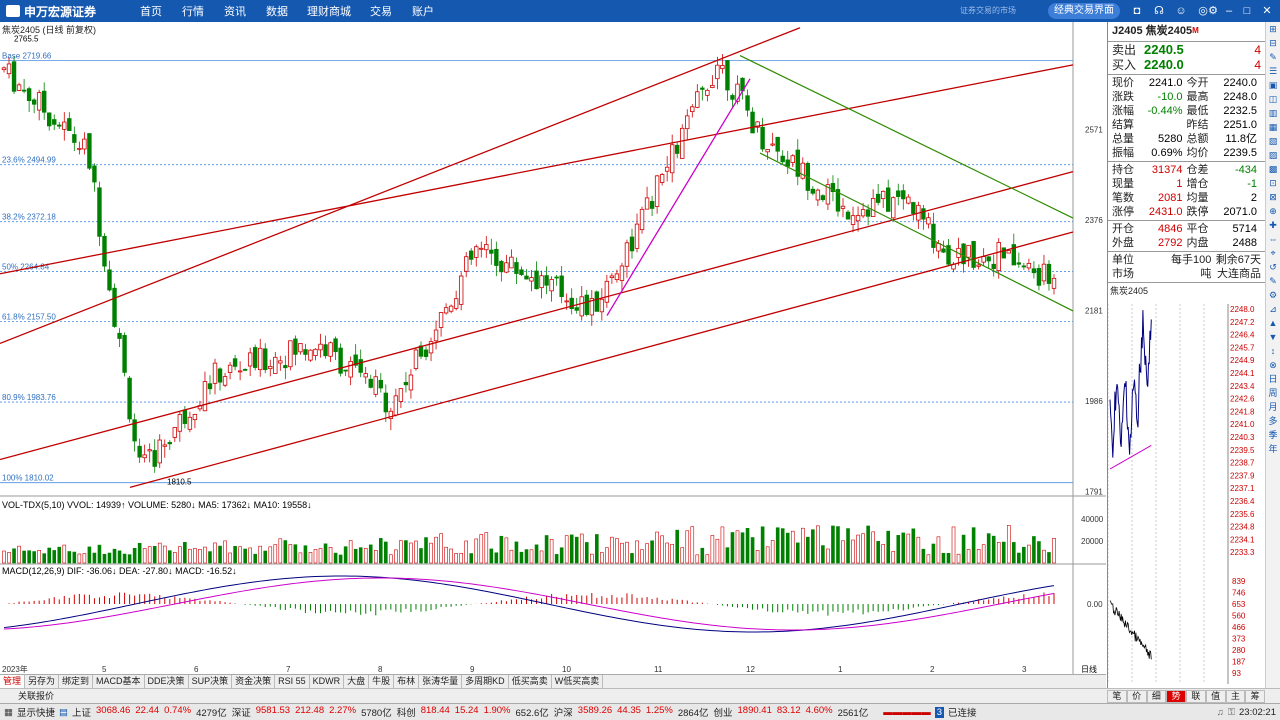 The height and width of the screenshot is (720, 1280). I want to click on tool-icon-3: ☰, so click(1273, 71).